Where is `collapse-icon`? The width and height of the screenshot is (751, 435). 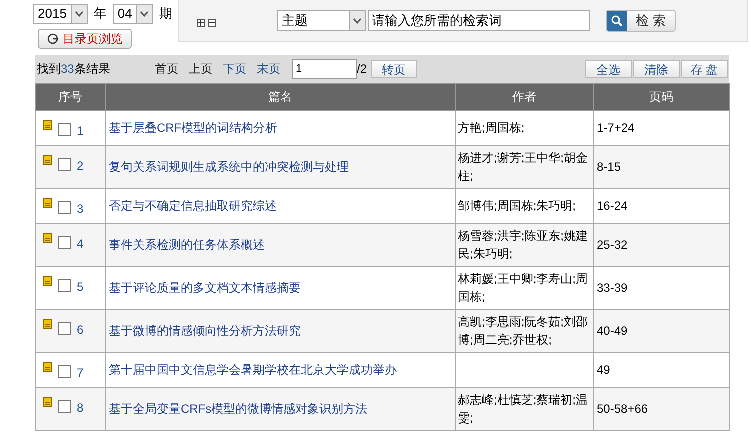
collapse-icon is located at coordinates (212, 22).